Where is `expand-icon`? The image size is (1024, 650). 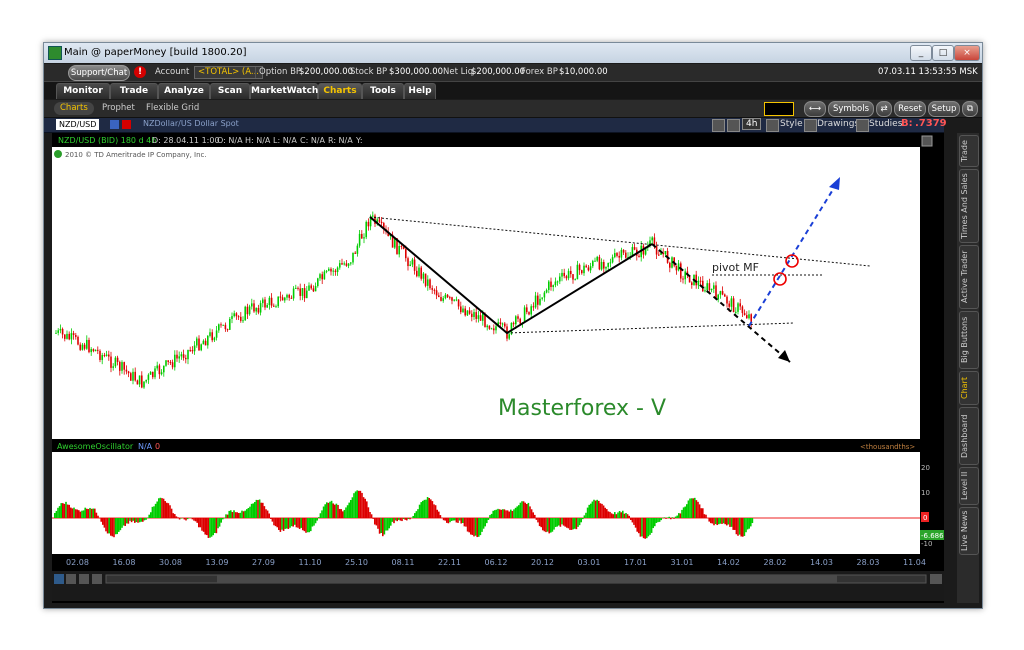 expand-icon is located at coordinates (927, 141).